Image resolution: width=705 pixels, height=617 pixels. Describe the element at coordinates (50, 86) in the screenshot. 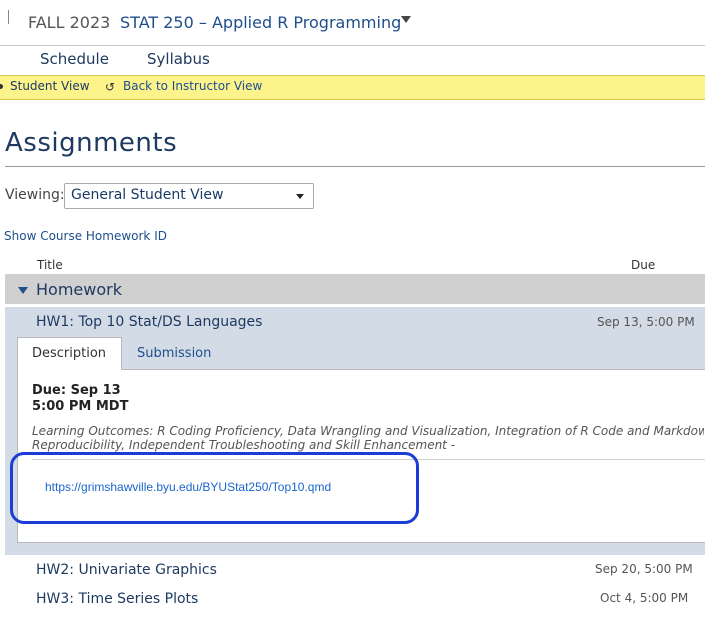

I see `student-view-label: Student View` at that location.